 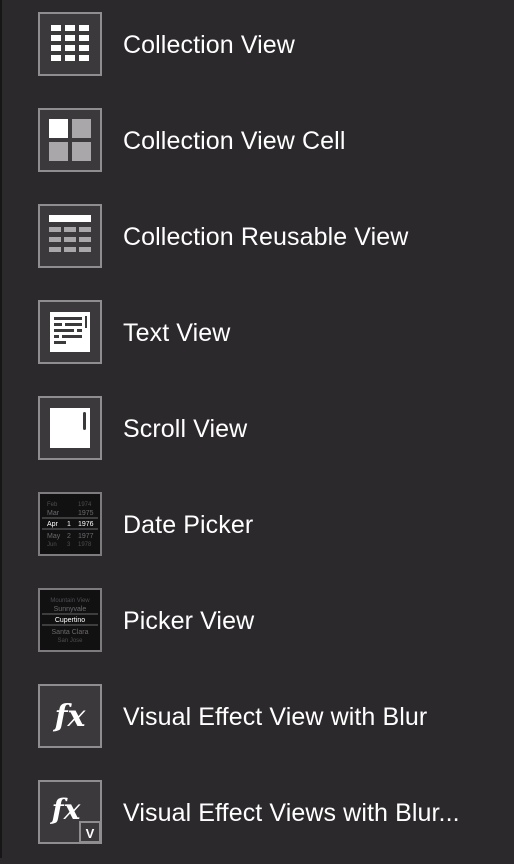 I want to click on library-item-collection-view: Collection View, so click(x=257, y=48).